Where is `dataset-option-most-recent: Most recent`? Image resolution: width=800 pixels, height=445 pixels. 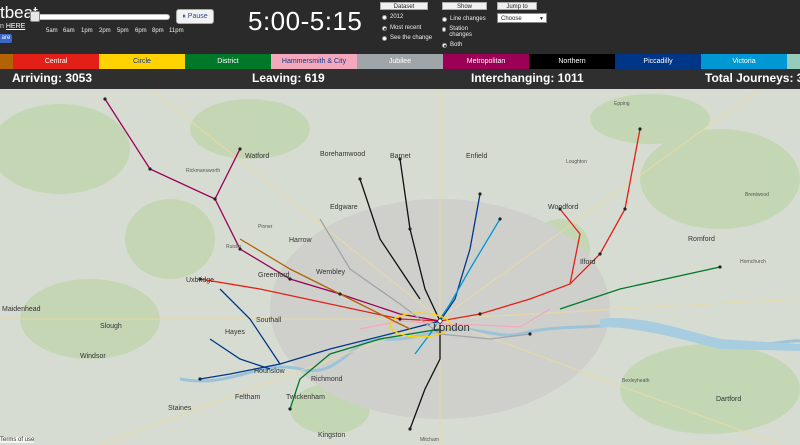 dataset-option-most-recent: Most recent is located at coordinates (401, 28).